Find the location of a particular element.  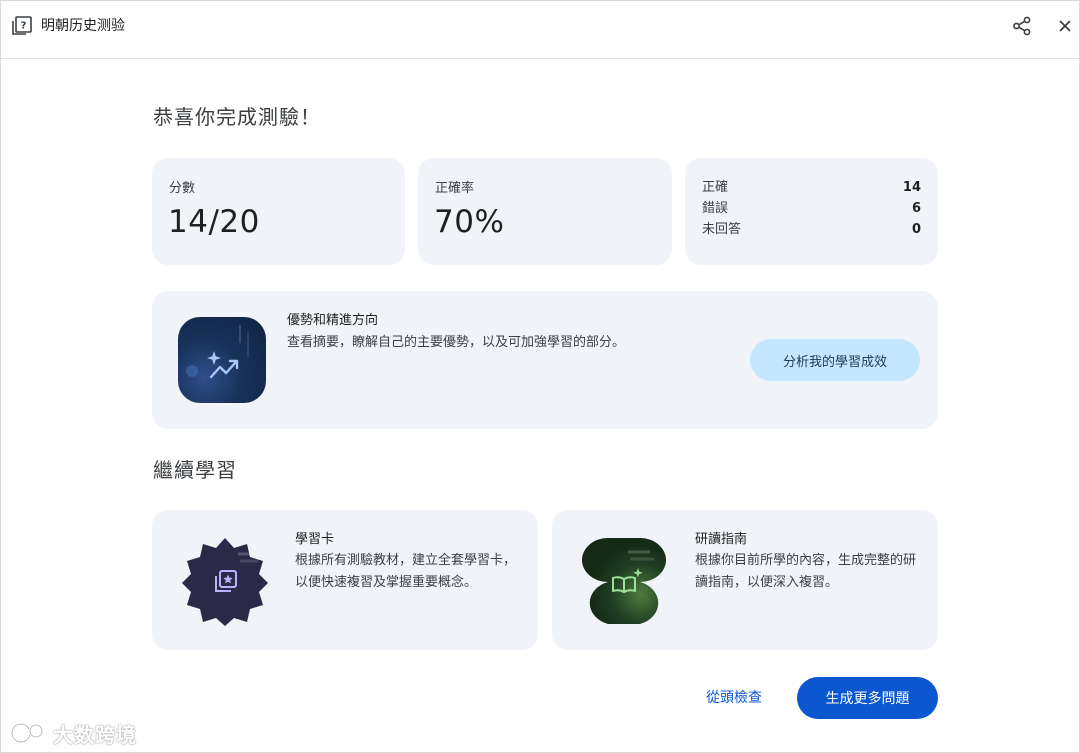

congrats-heading: 恭喜你完成測驗！ is located at coordinates (237, 117).